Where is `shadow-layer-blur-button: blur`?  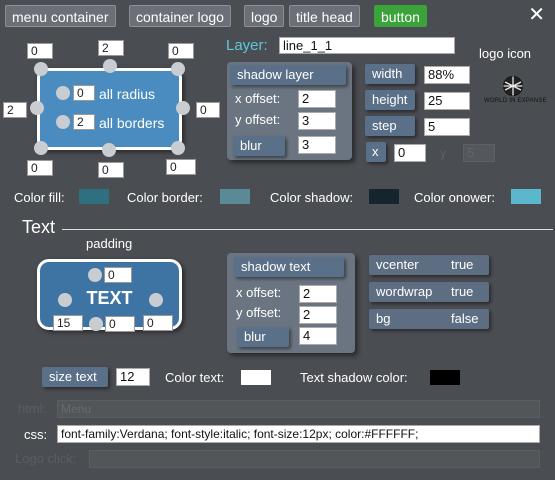 shadow-layer-blur-button: blur is located at coordinates (259, 146).